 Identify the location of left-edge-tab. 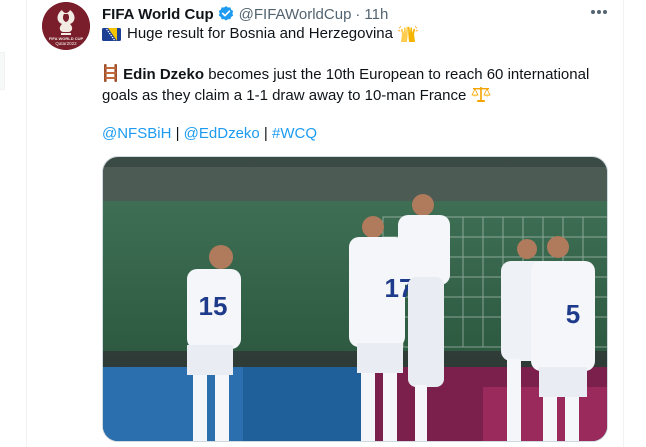
(2, 71).